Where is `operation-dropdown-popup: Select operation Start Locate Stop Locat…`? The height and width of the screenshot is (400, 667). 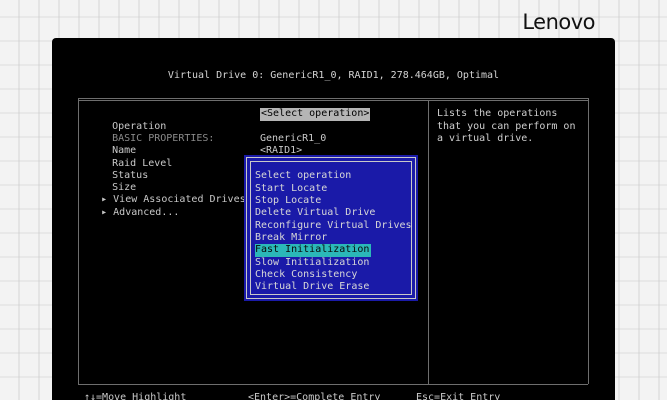
operation-dropdown-popup: Select operation Start Locate Stop Locat… is located at coordinates (331, 228).